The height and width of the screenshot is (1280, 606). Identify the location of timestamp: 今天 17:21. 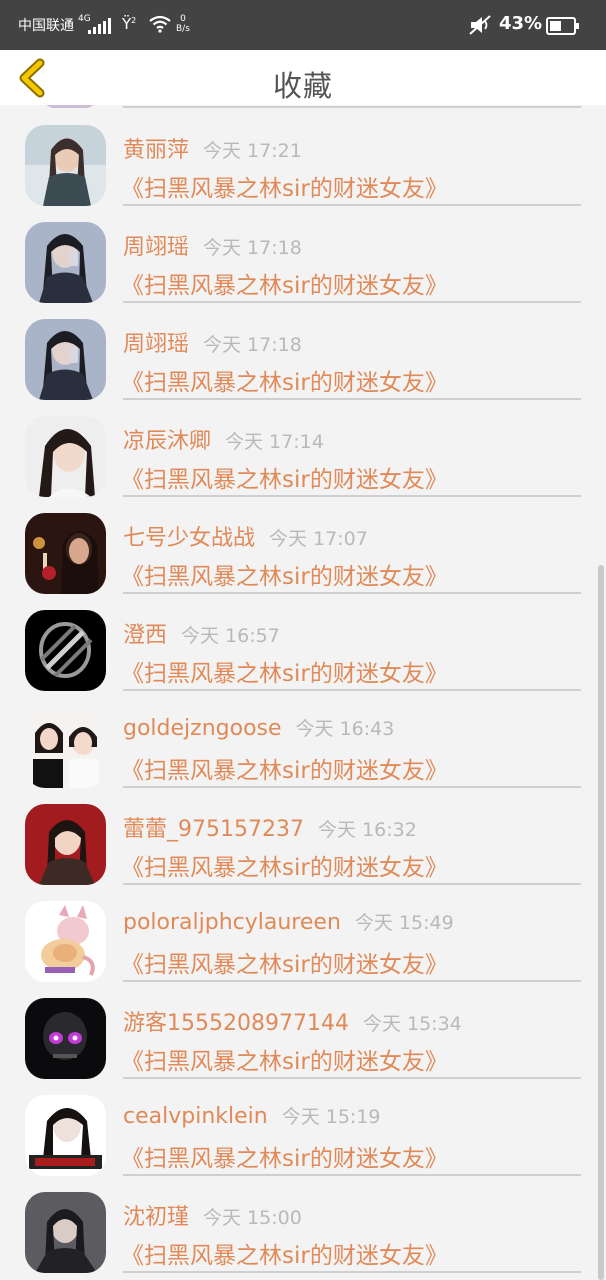
(252, 151).